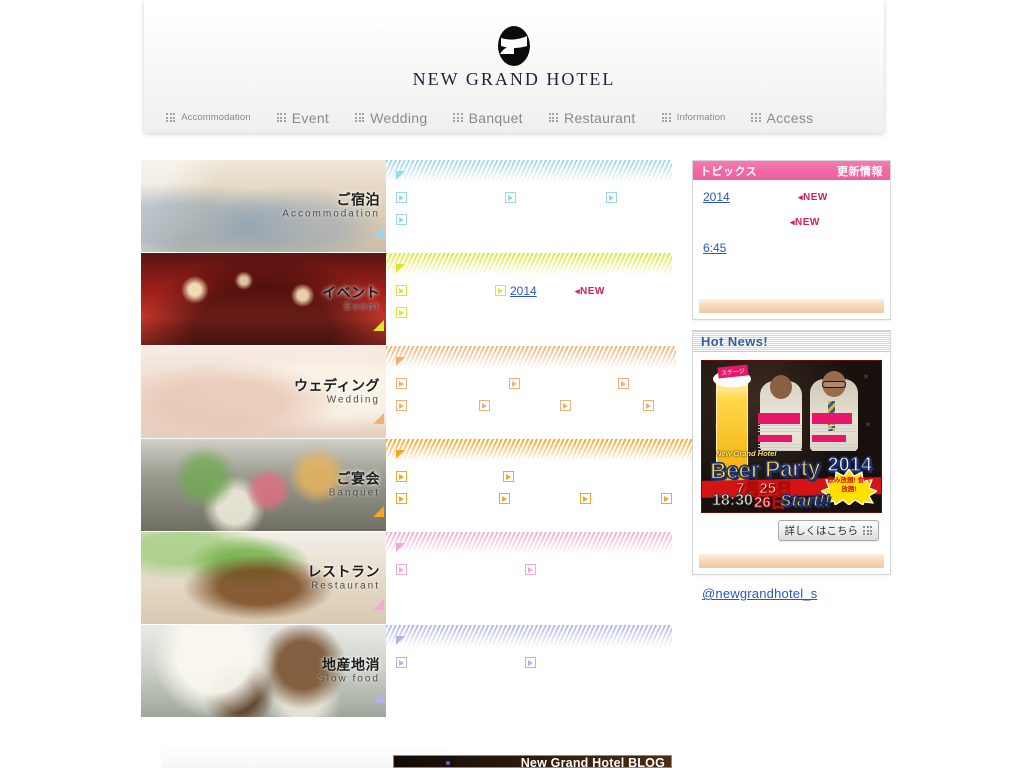  Describe the element at coordinates (378, 511) in the screenshot. I see `category-corner-triangle-icon` at that location.